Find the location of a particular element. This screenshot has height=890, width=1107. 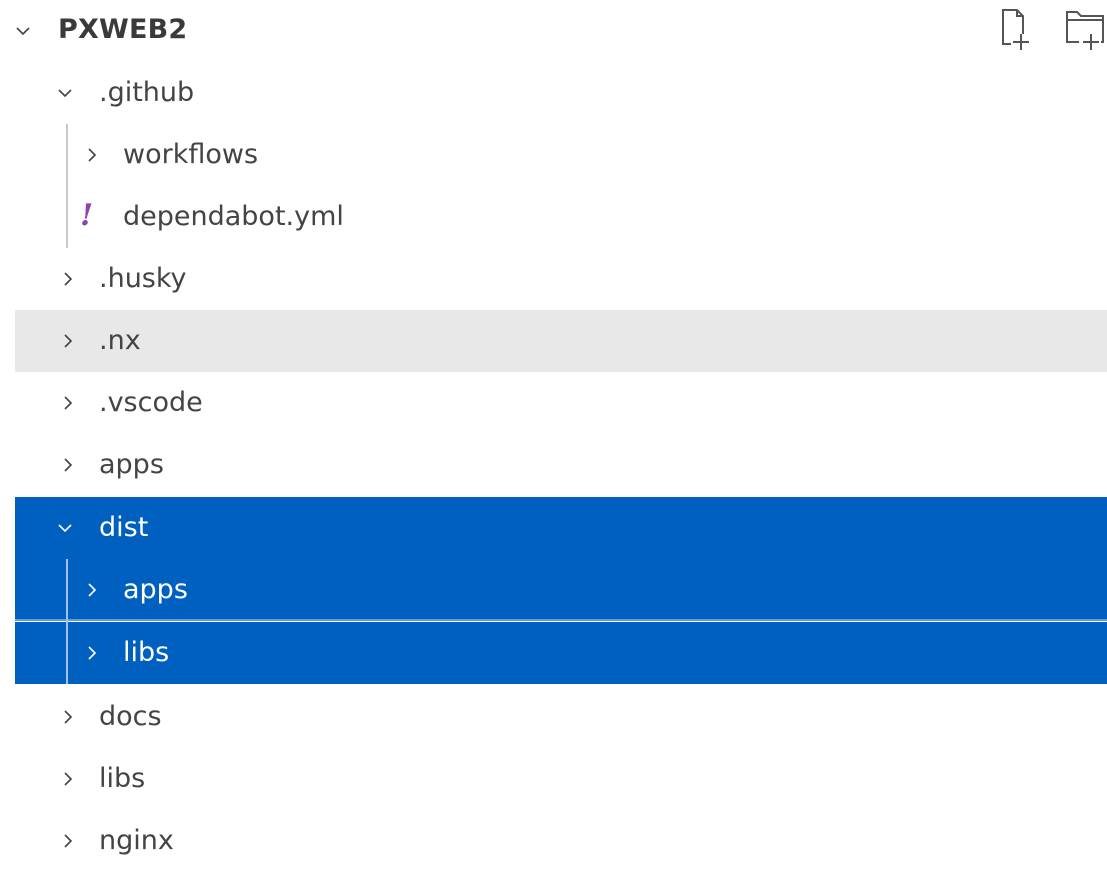

new-folder-icon is located at coordinates (1083, 29).